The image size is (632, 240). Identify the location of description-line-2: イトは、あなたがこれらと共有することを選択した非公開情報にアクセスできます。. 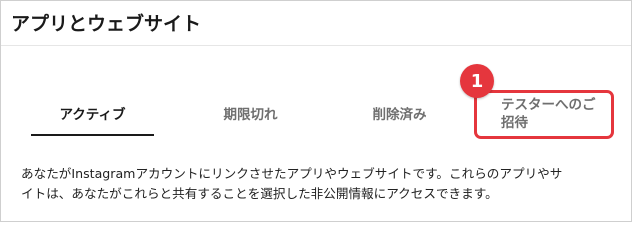
(259, 193).